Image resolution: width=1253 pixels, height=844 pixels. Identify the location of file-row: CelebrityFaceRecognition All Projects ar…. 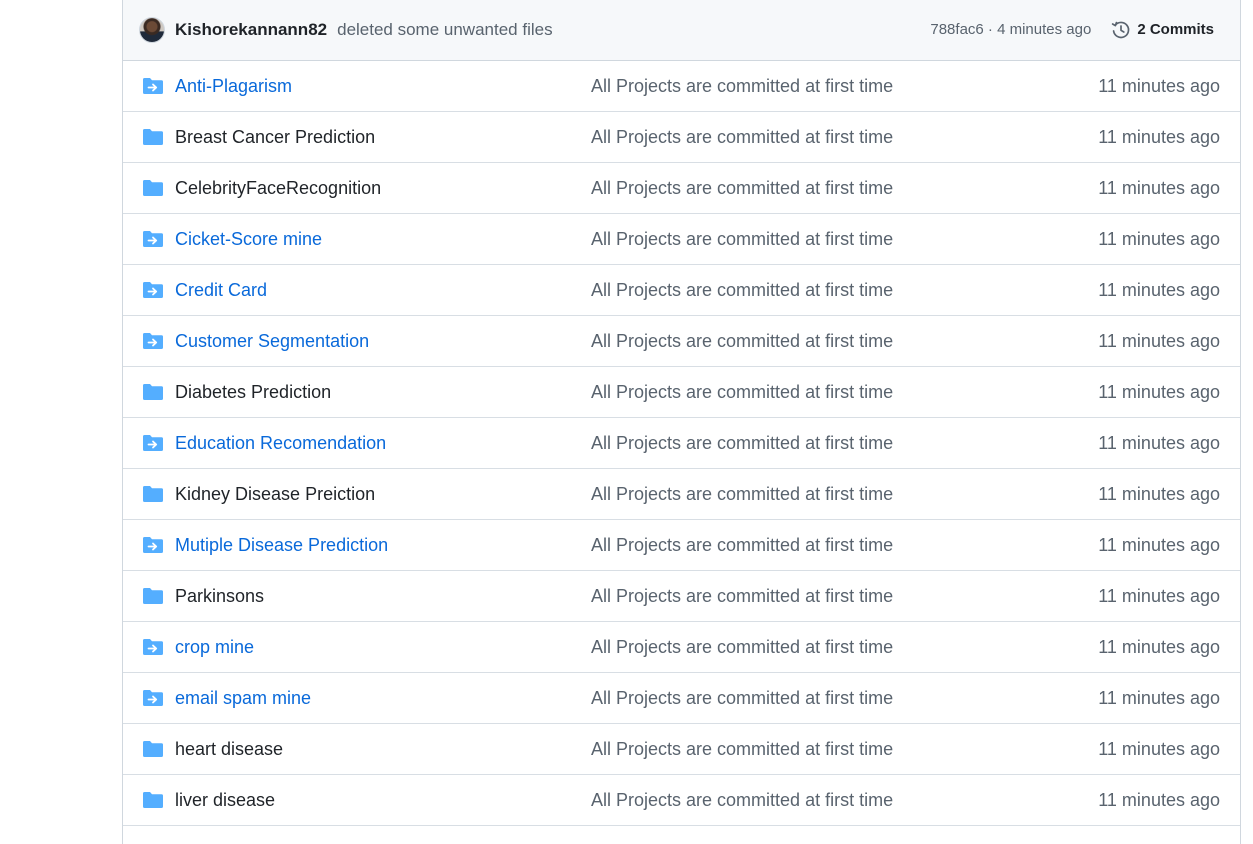
(681, 188).